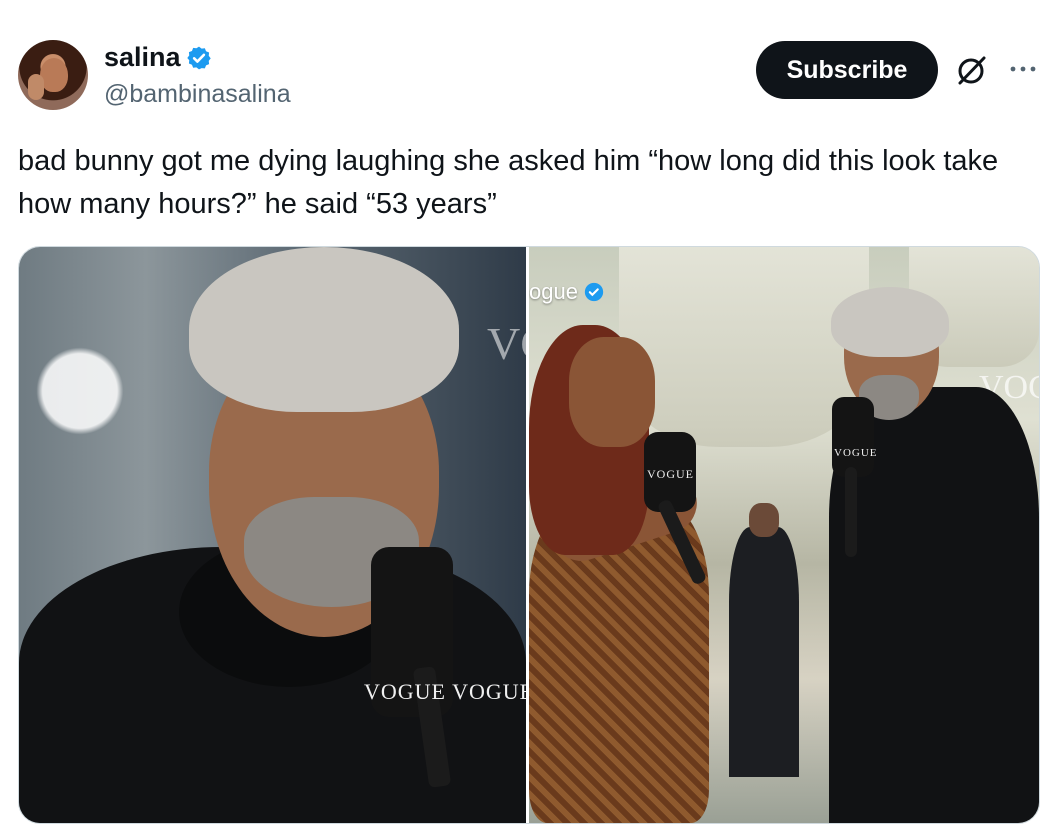  What do you see at coordinates (890, 322) in the screenshot?
I see `man-hair-right` at bounding box center [890, 322].